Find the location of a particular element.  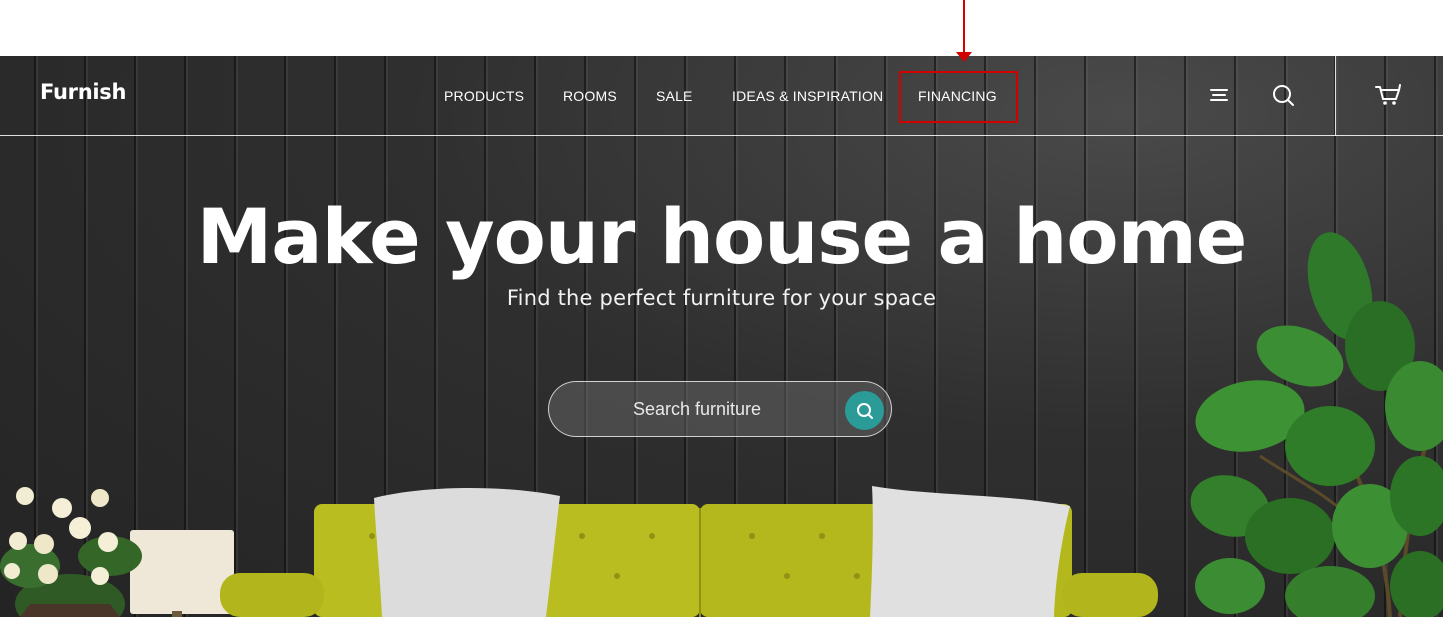

search-submit-icon is located at coordinates (865, 411).